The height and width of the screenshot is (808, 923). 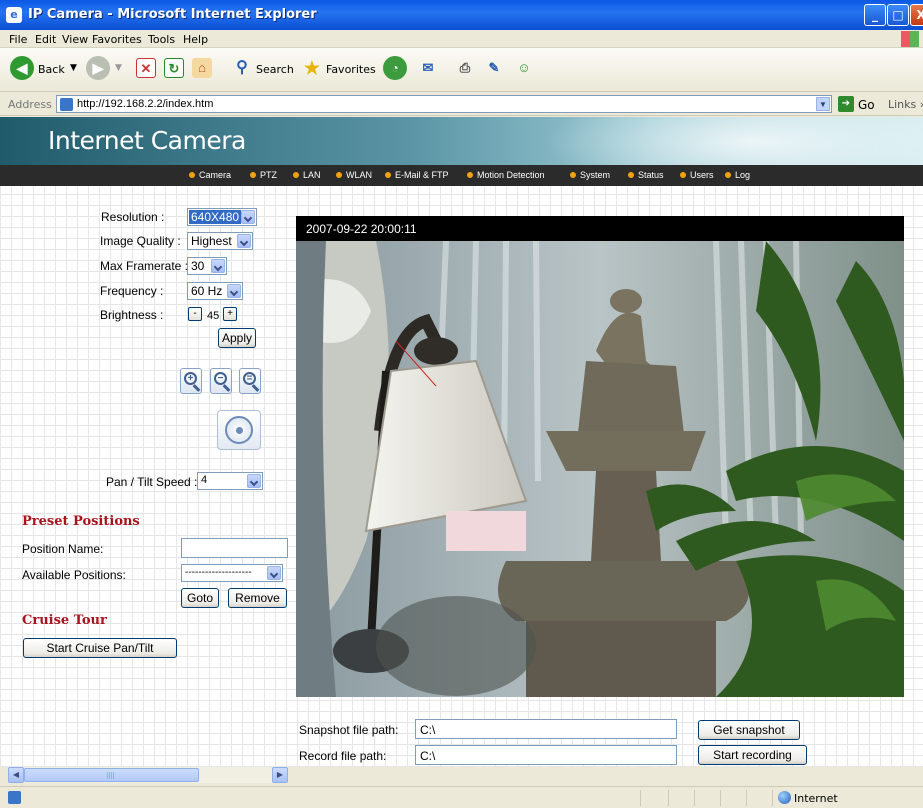 I want to click on goto-button: Goto, so click(x=200, y=598).